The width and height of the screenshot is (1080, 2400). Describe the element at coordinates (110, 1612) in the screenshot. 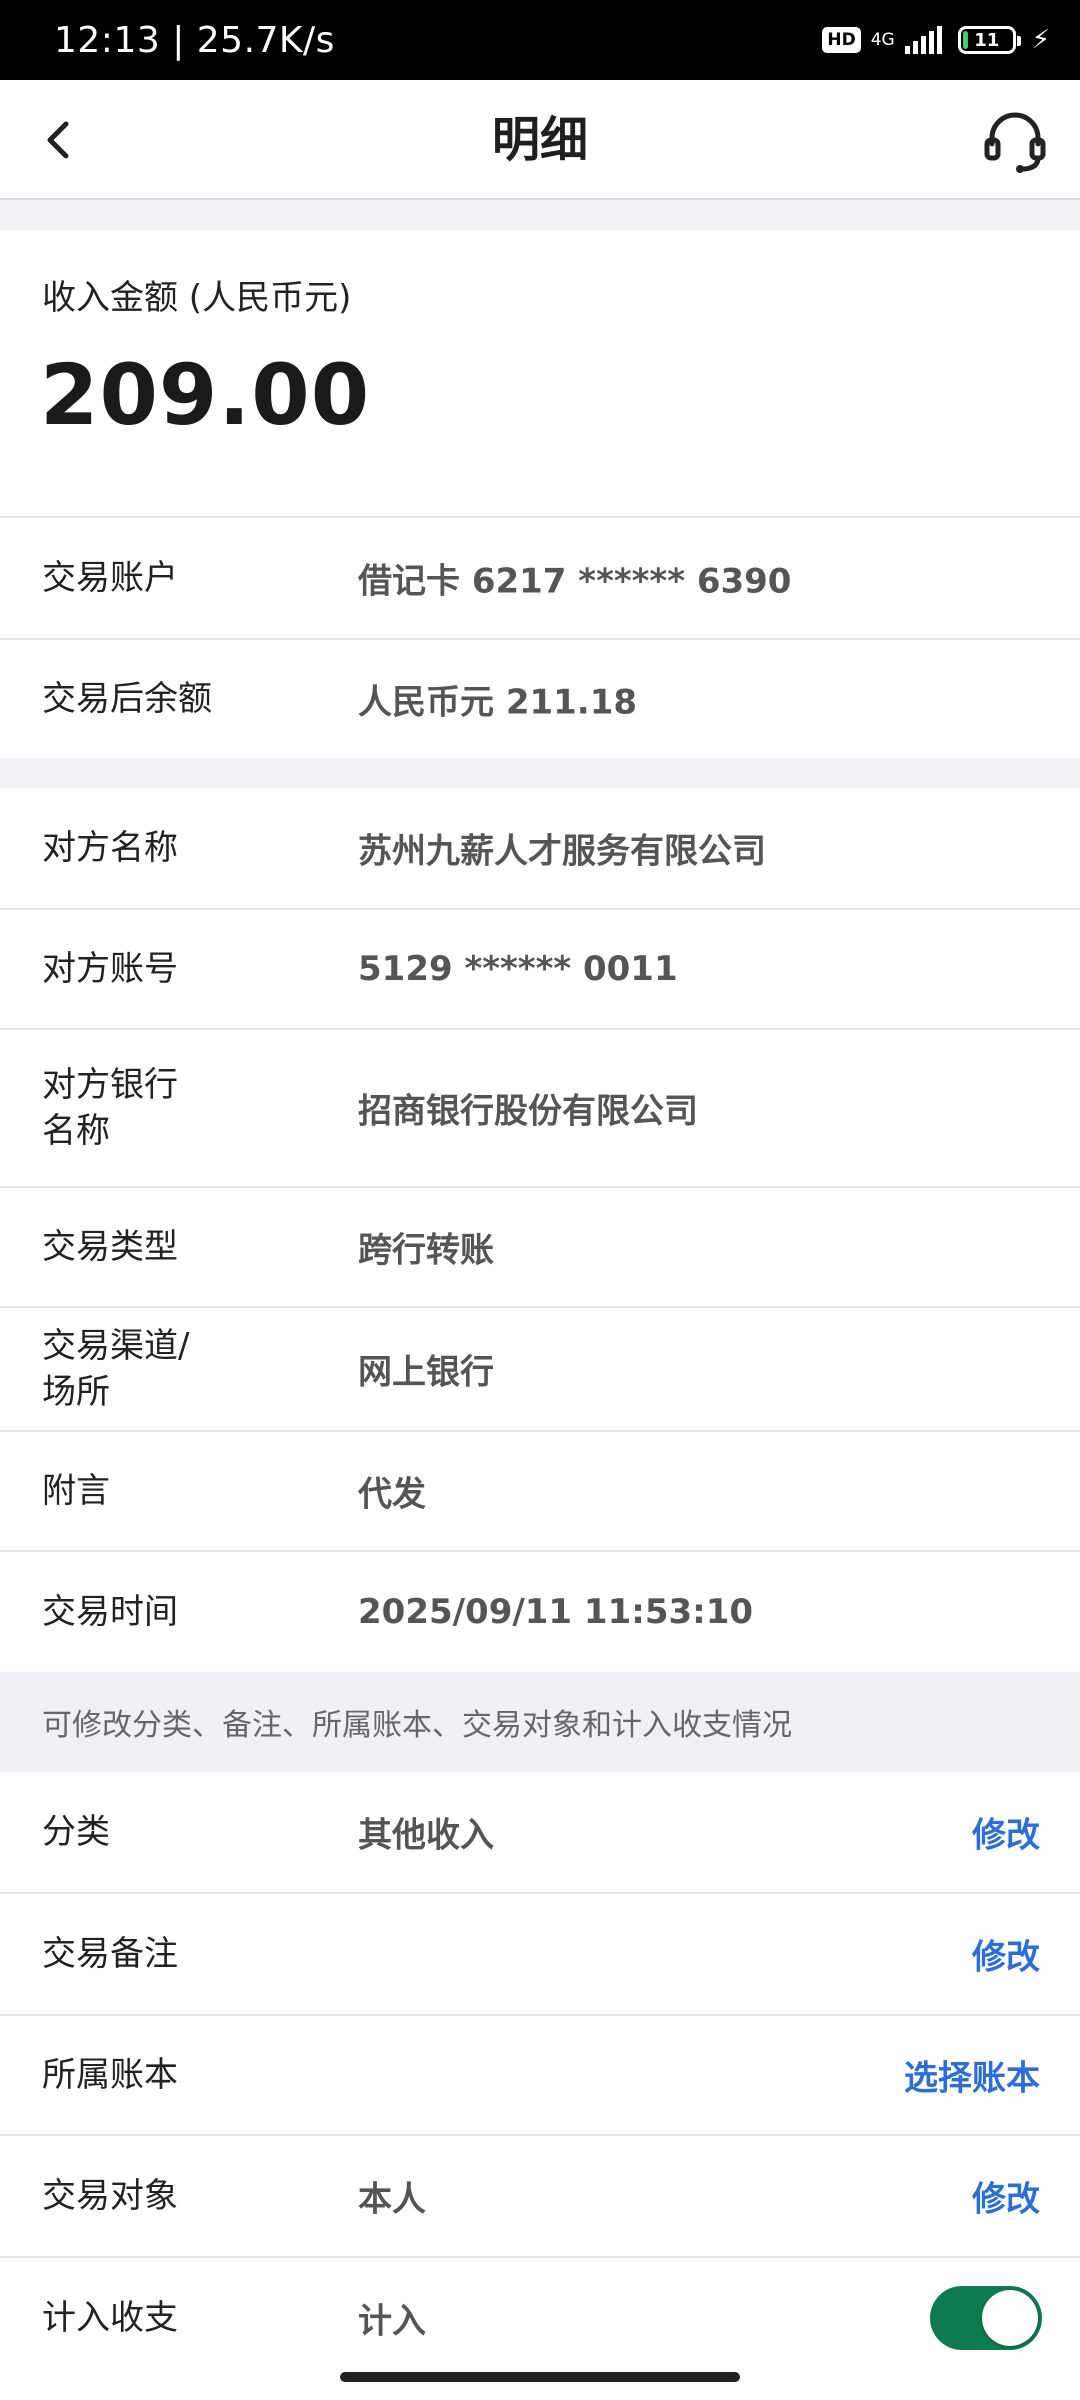

I see `row-label: 交易时间` at that location.